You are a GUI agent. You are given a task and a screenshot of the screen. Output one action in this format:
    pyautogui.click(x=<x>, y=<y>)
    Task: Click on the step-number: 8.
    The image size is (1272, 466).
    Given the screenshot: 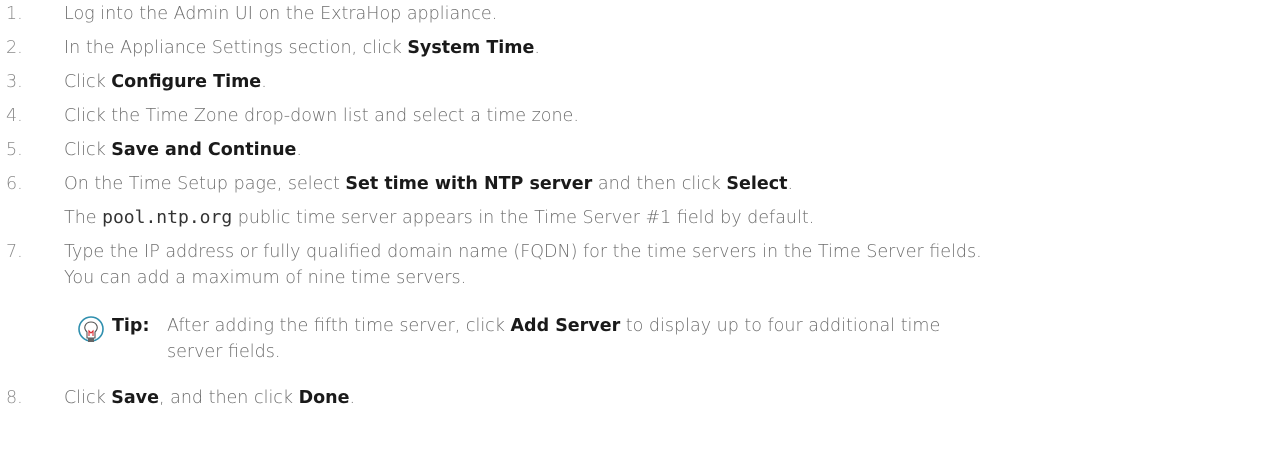 What is the action you would take?
    pyautogui.click(x=14, y=398)
    